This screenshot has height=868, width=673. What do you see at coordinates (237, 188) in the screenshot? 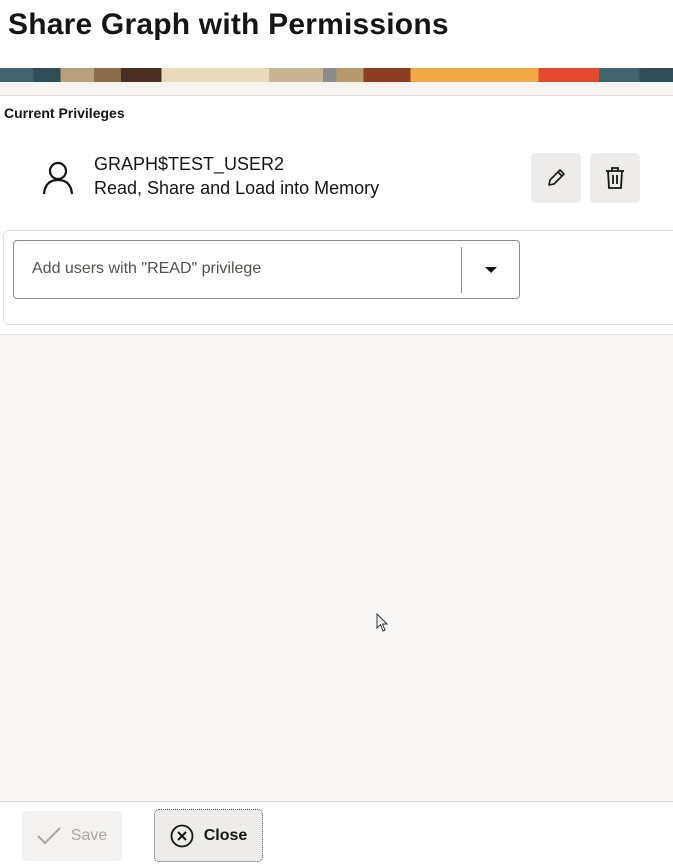
I see `user-permissions: Read, Share and Load into Memory` at bounding box center [237, 188].